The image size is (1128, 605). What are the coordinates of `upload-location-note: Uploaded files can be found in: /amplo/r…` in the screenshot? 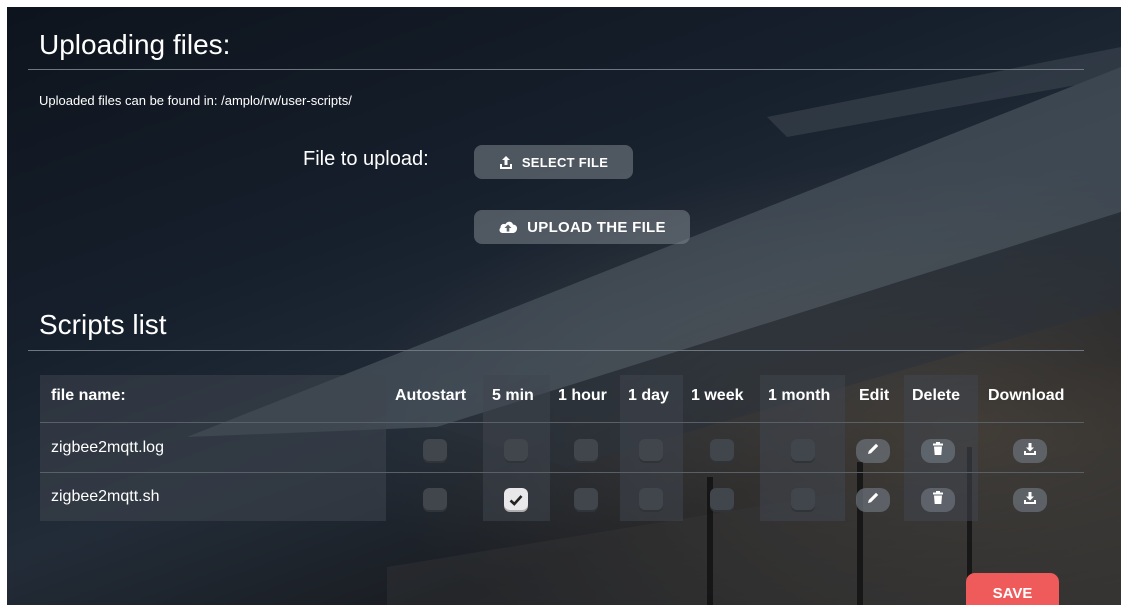 It's located at (195, 100).